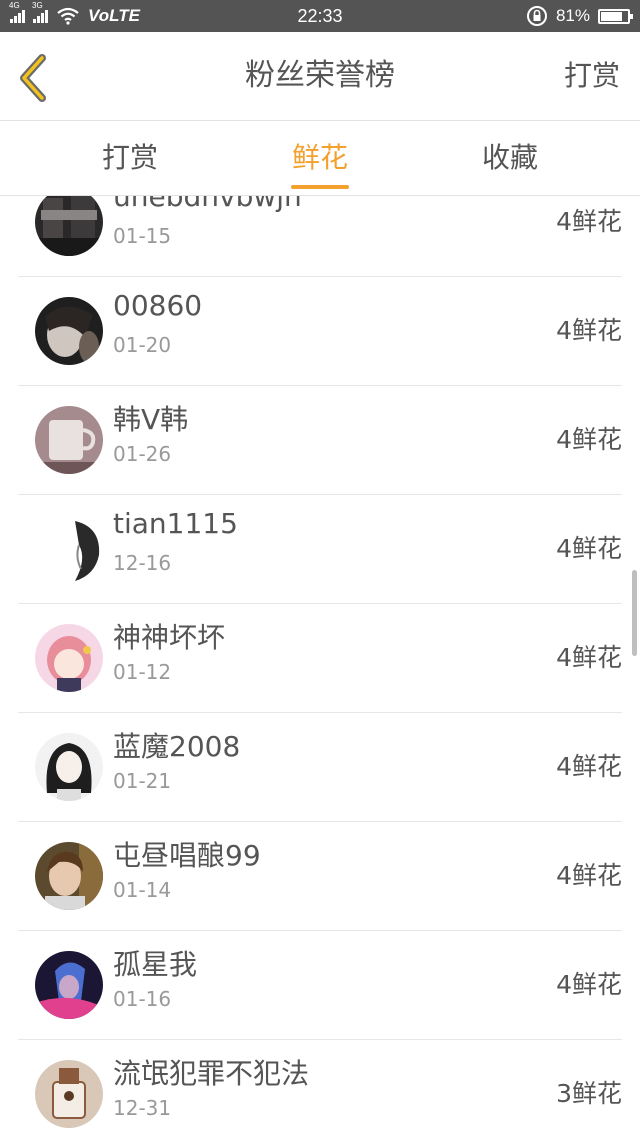 The width and height of the screenshot is (640, 1138). Describe the element at coordinates (142, 890) in the screenshot. I see `gift-date: 01-14` at that location.